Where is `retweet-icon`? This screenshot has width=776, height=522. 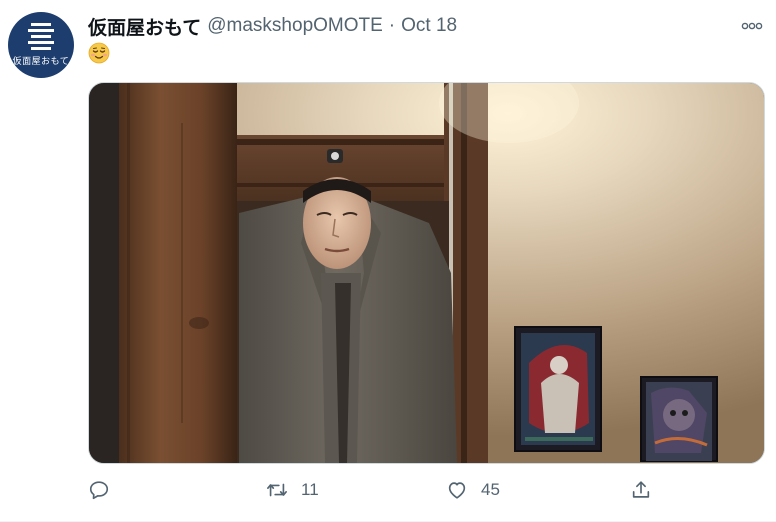 retweet-icon is located at coordinates (277, 490).